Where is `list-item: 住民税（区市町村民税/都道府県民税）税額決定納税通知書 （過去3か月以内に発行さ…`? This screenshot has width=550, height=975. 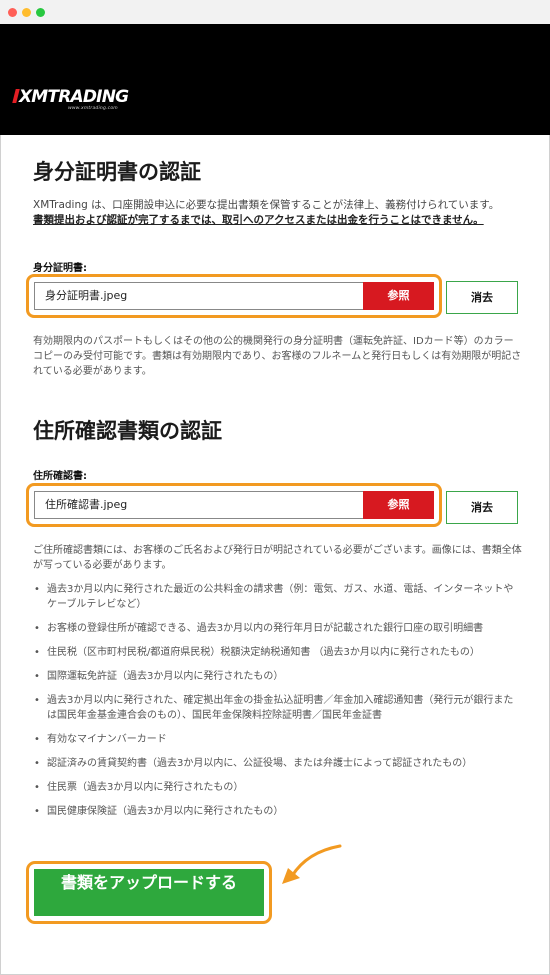 list-item: 住民税（区市町村民税/都道府県民税）税額決定納税通知書 （過去3か月以内に発行さ… is located at coordinates (278, 652).